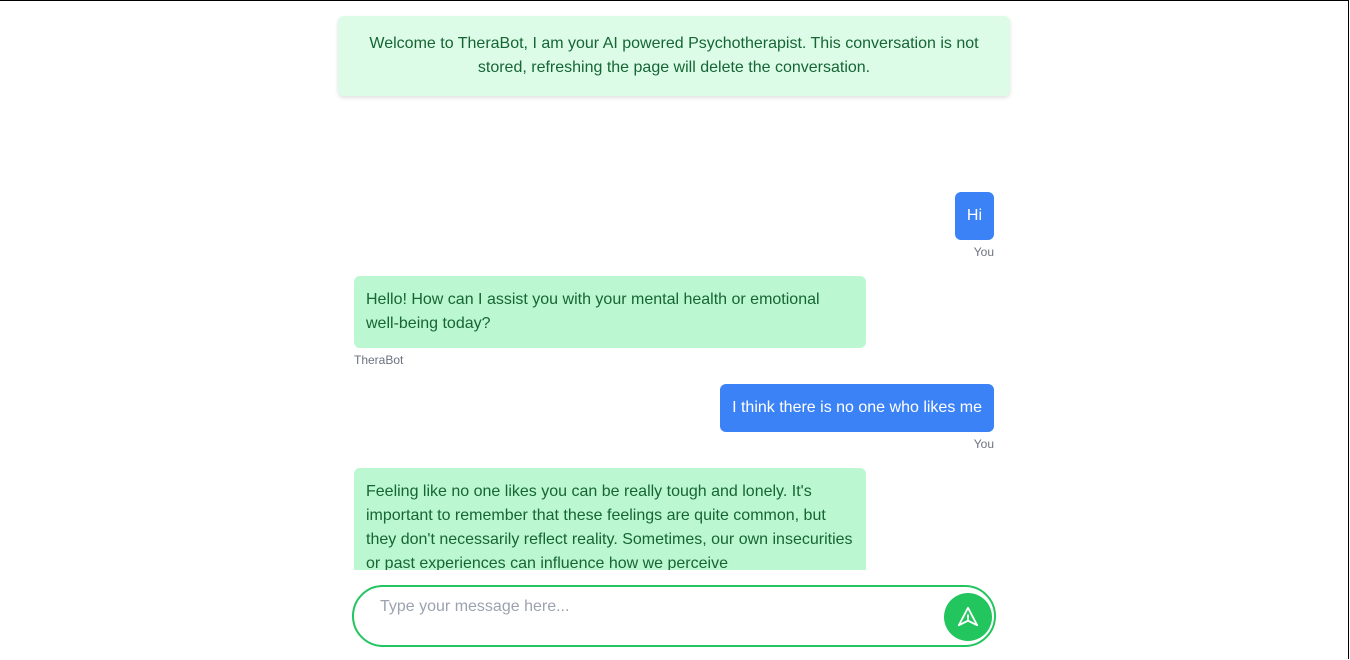  I want to click on user-message: Hi, so click(974, 216).